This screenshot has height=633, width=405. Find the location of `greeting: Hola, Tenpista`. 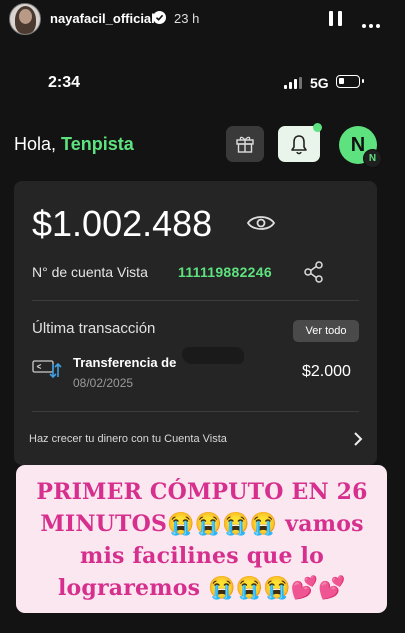

greeting: Hola, Tenpista is located at coordinates (74, 144).